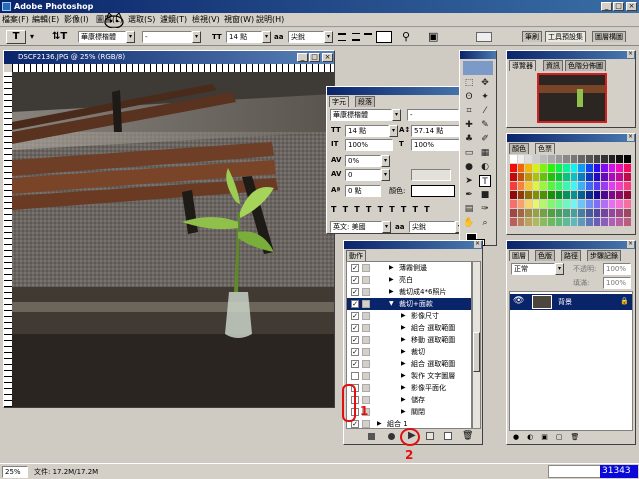 This screenshot has height=479, width=639. I want to click on tab-brushes: 筆刷, so click(532, 36).